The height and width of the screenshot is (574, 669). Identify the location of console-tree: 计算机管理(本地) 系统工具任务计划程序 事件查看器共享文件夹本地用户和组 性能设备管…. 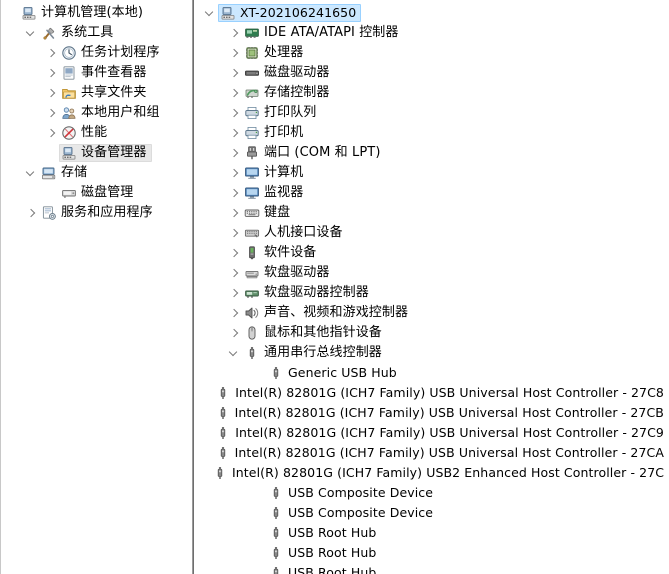
(96, 113).